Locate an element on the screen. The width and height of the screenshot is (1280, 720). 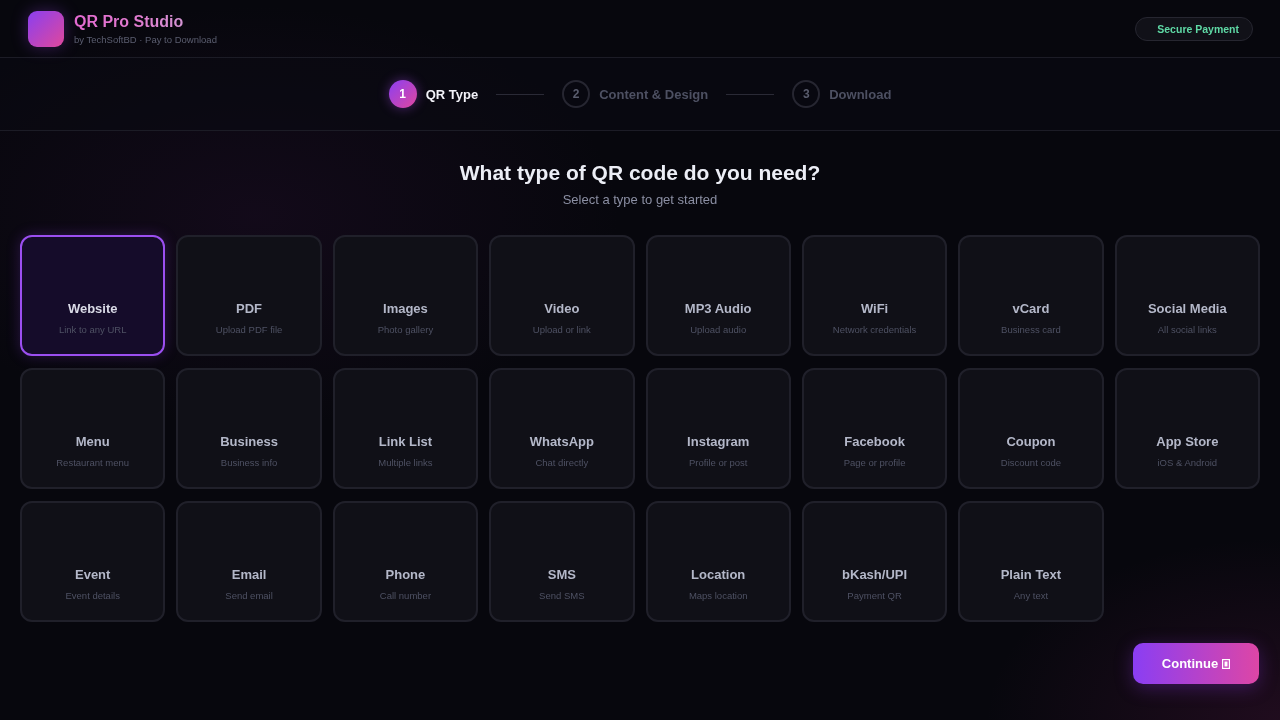
qr-type-option: Link List Multiple links is located at coordinates (405, 428).